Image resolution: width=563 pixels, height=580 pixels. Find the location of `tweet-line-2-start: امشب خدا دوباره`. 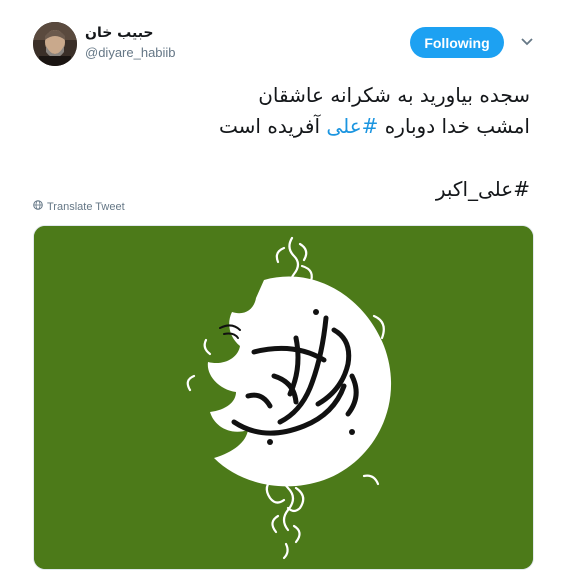

tweet-line-2-start: امشب خدا دوباره is located at coordinates (454, 126).